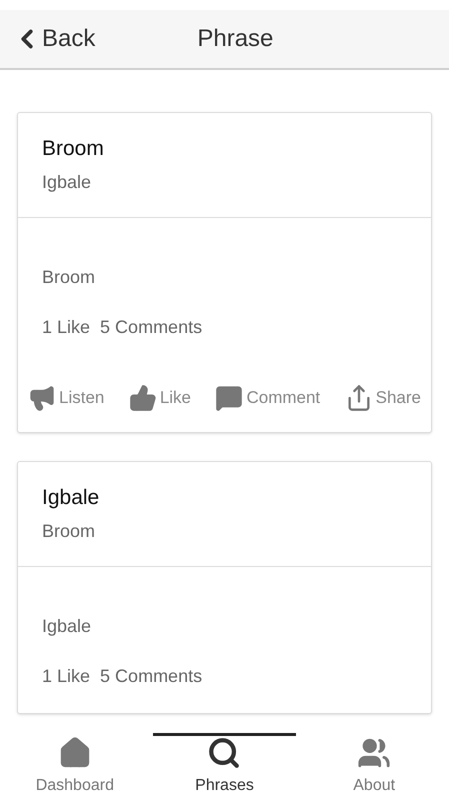 This screenshot has width=449, height=800. What do you see at coordinates (224, 753) in the screenshot?
I see `search-icon` at bounding box center [224, 753].